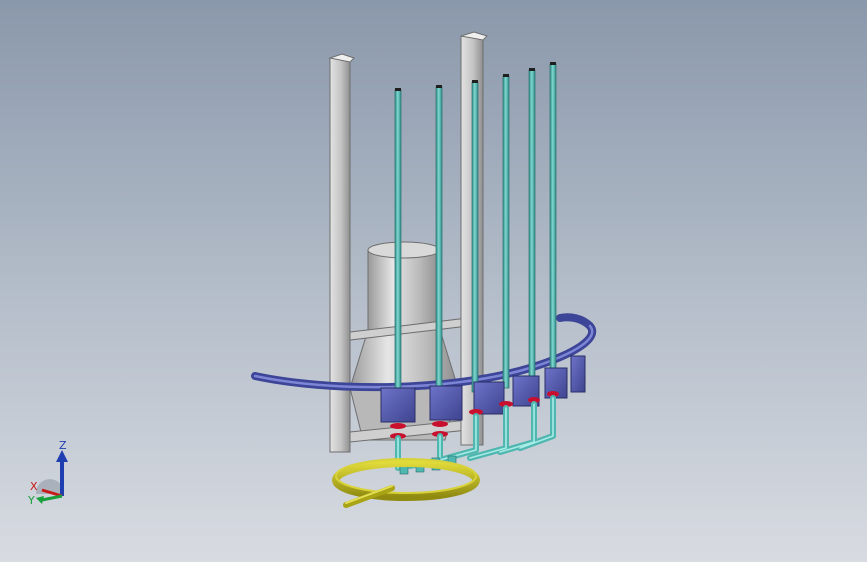  Describe the element at coordinates (406, 483) in the screenshot. I see `base-ring` at that location.